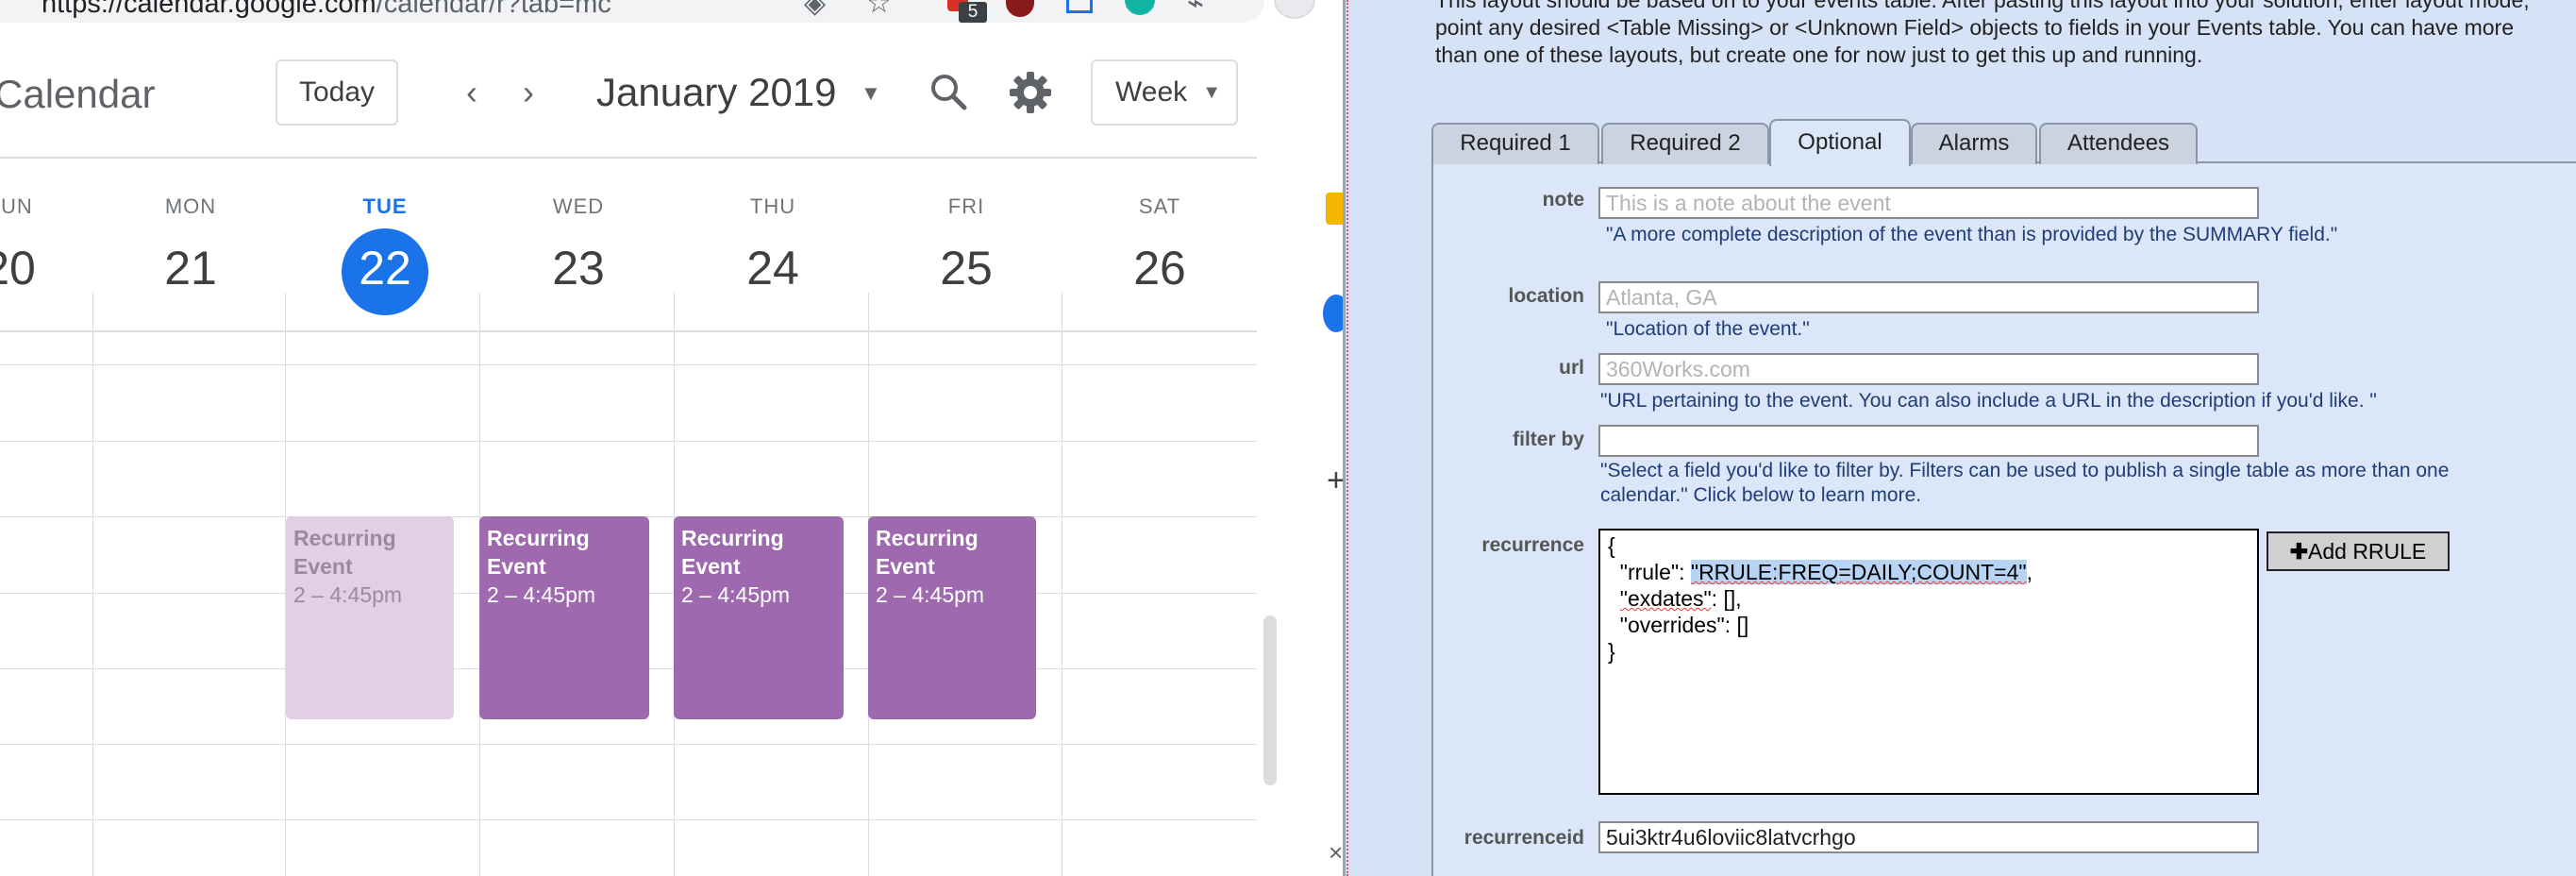 This screenshot has width=2576, height=876. What do you see at coordinates (1336, 853) in the screenshot?
I see `close-icon: ×` at bounding box center [1336, 853].